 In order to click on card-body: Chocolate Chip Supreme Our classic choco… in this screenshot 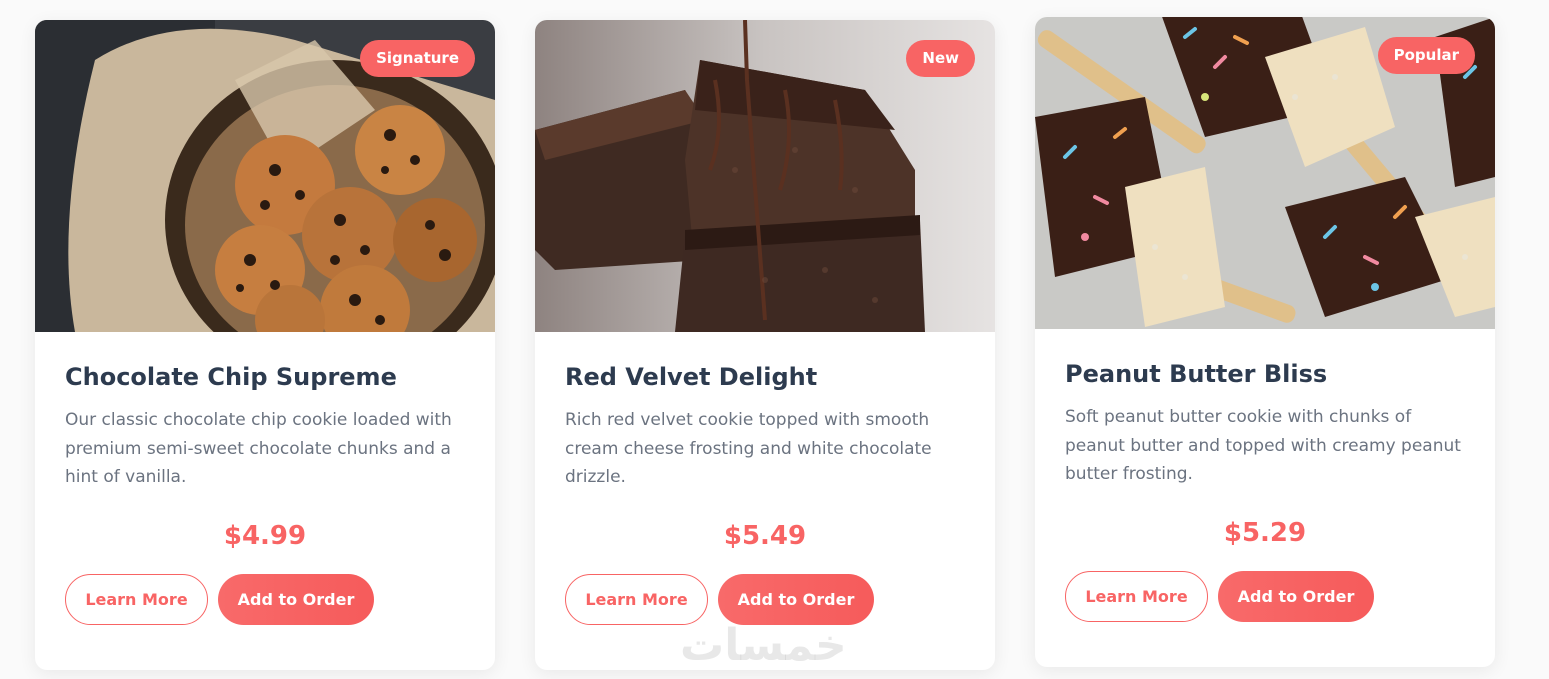, I will do `click(265, 478)`.